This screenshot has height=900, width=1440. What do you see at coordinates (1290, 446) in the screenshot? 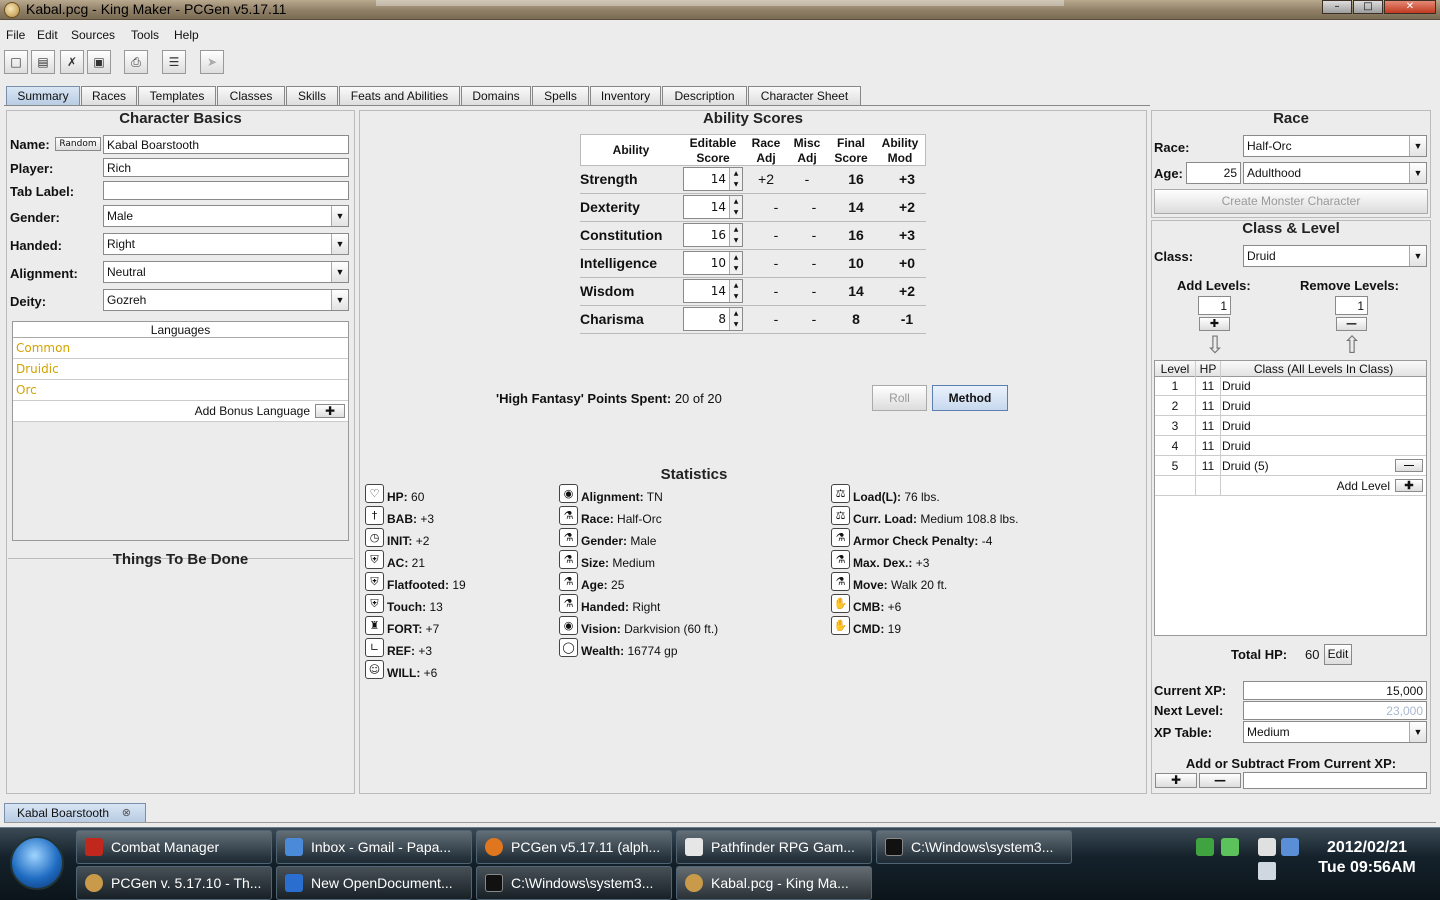
I see `table-row: 4 11 Druid` at bounding box center [1290, 446].